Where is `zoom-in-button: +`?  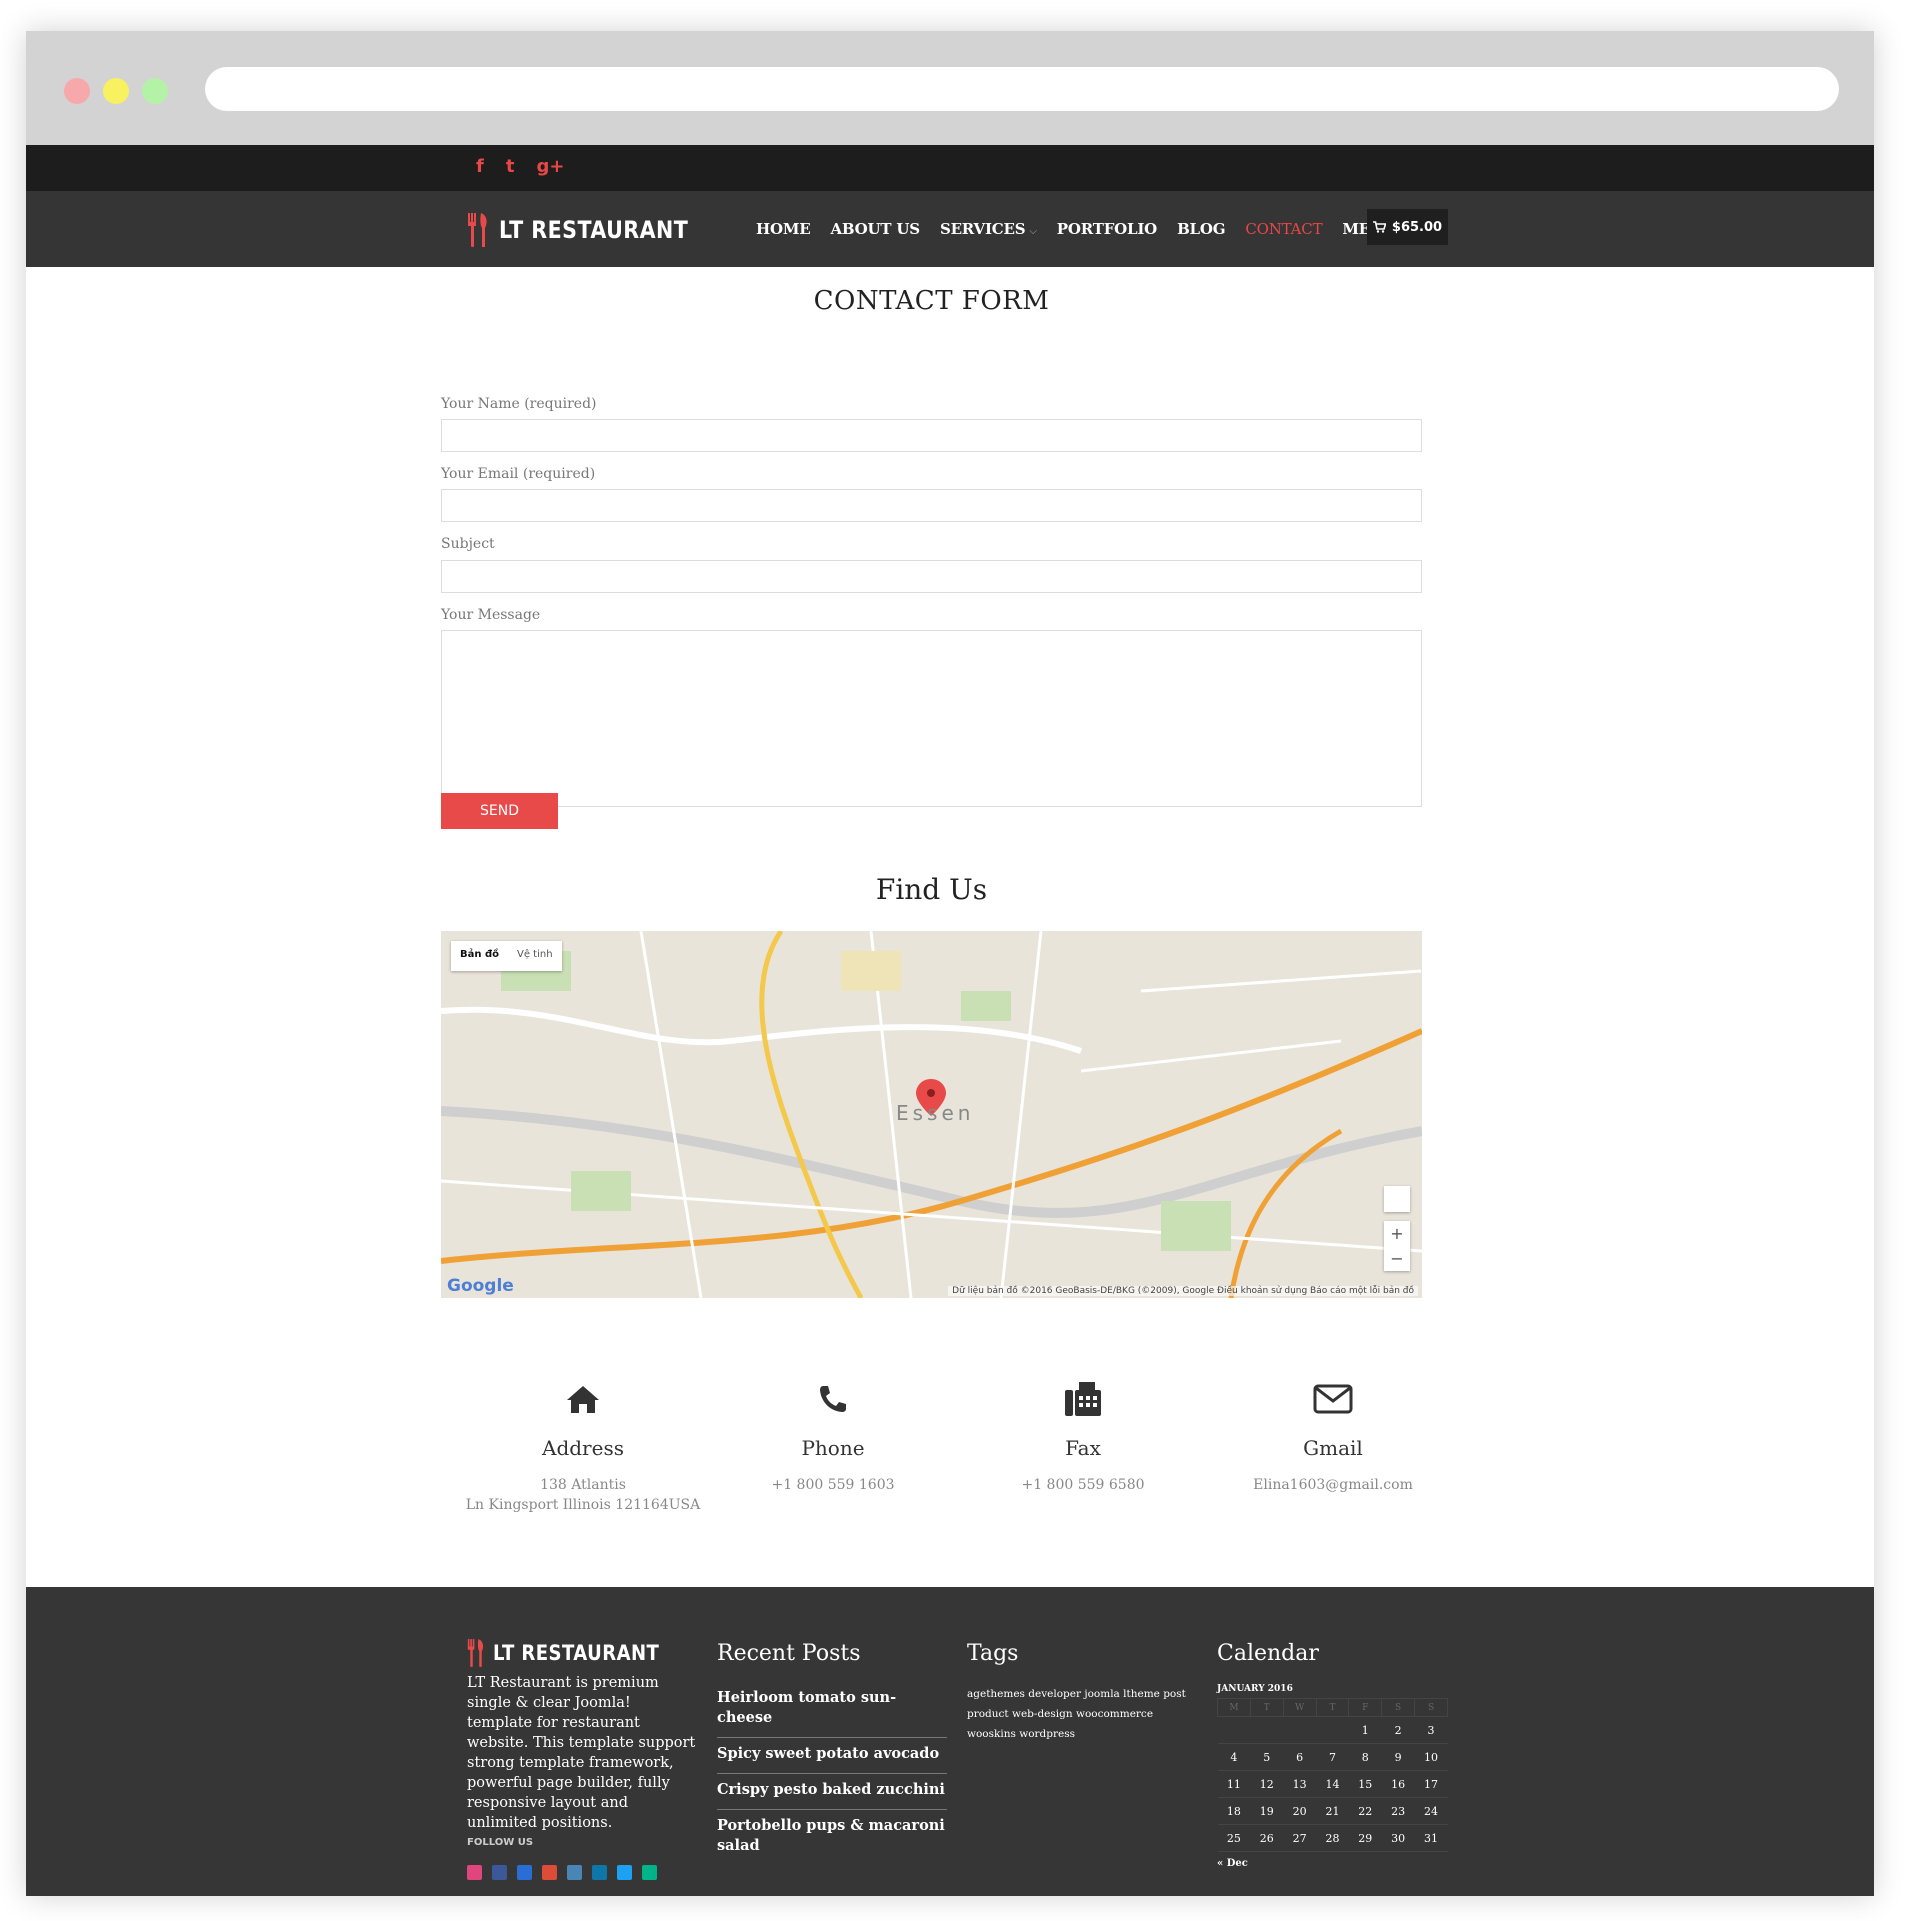 zoom-in-button: + is located at coordinates (1397, 1233).